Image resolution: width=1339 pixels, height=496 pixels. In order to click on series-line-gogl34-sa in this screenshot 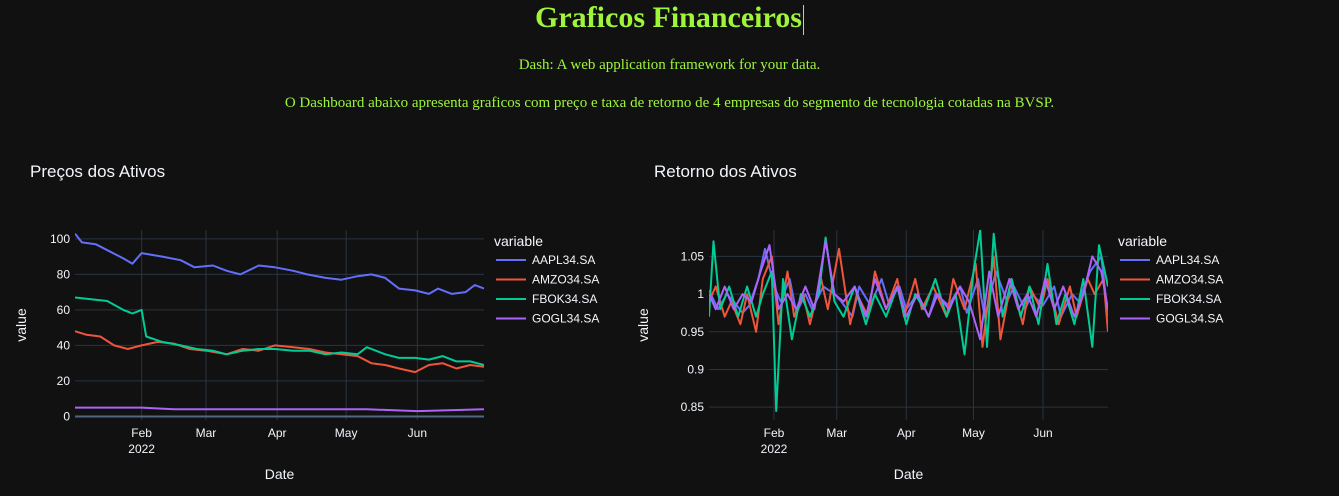, I will do `click(279, 409)`.